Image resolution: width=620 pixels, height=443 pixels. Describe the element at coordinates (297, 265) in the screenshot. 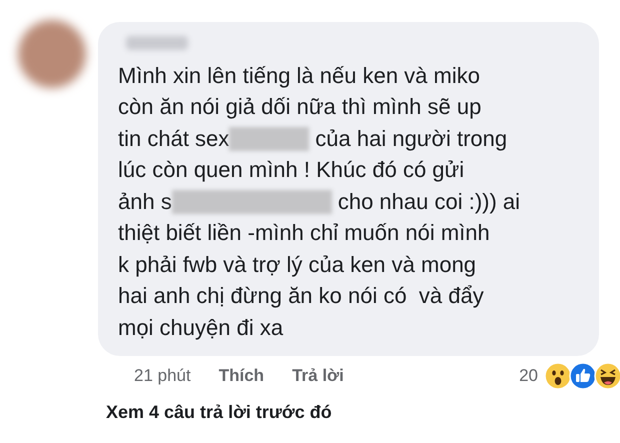

I see `comment-text: k phải fwb và trợ lý của ken và mong` at that location.